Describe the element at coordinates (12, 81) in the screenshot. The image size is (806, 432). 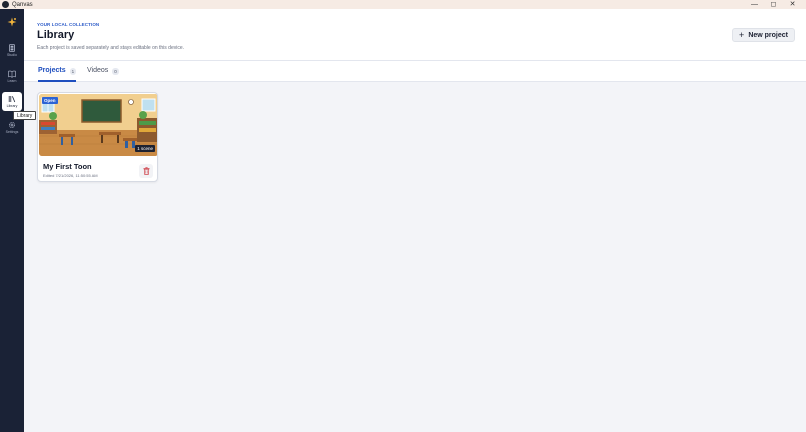
I see `sidebar-item-label: Learn` at that location.